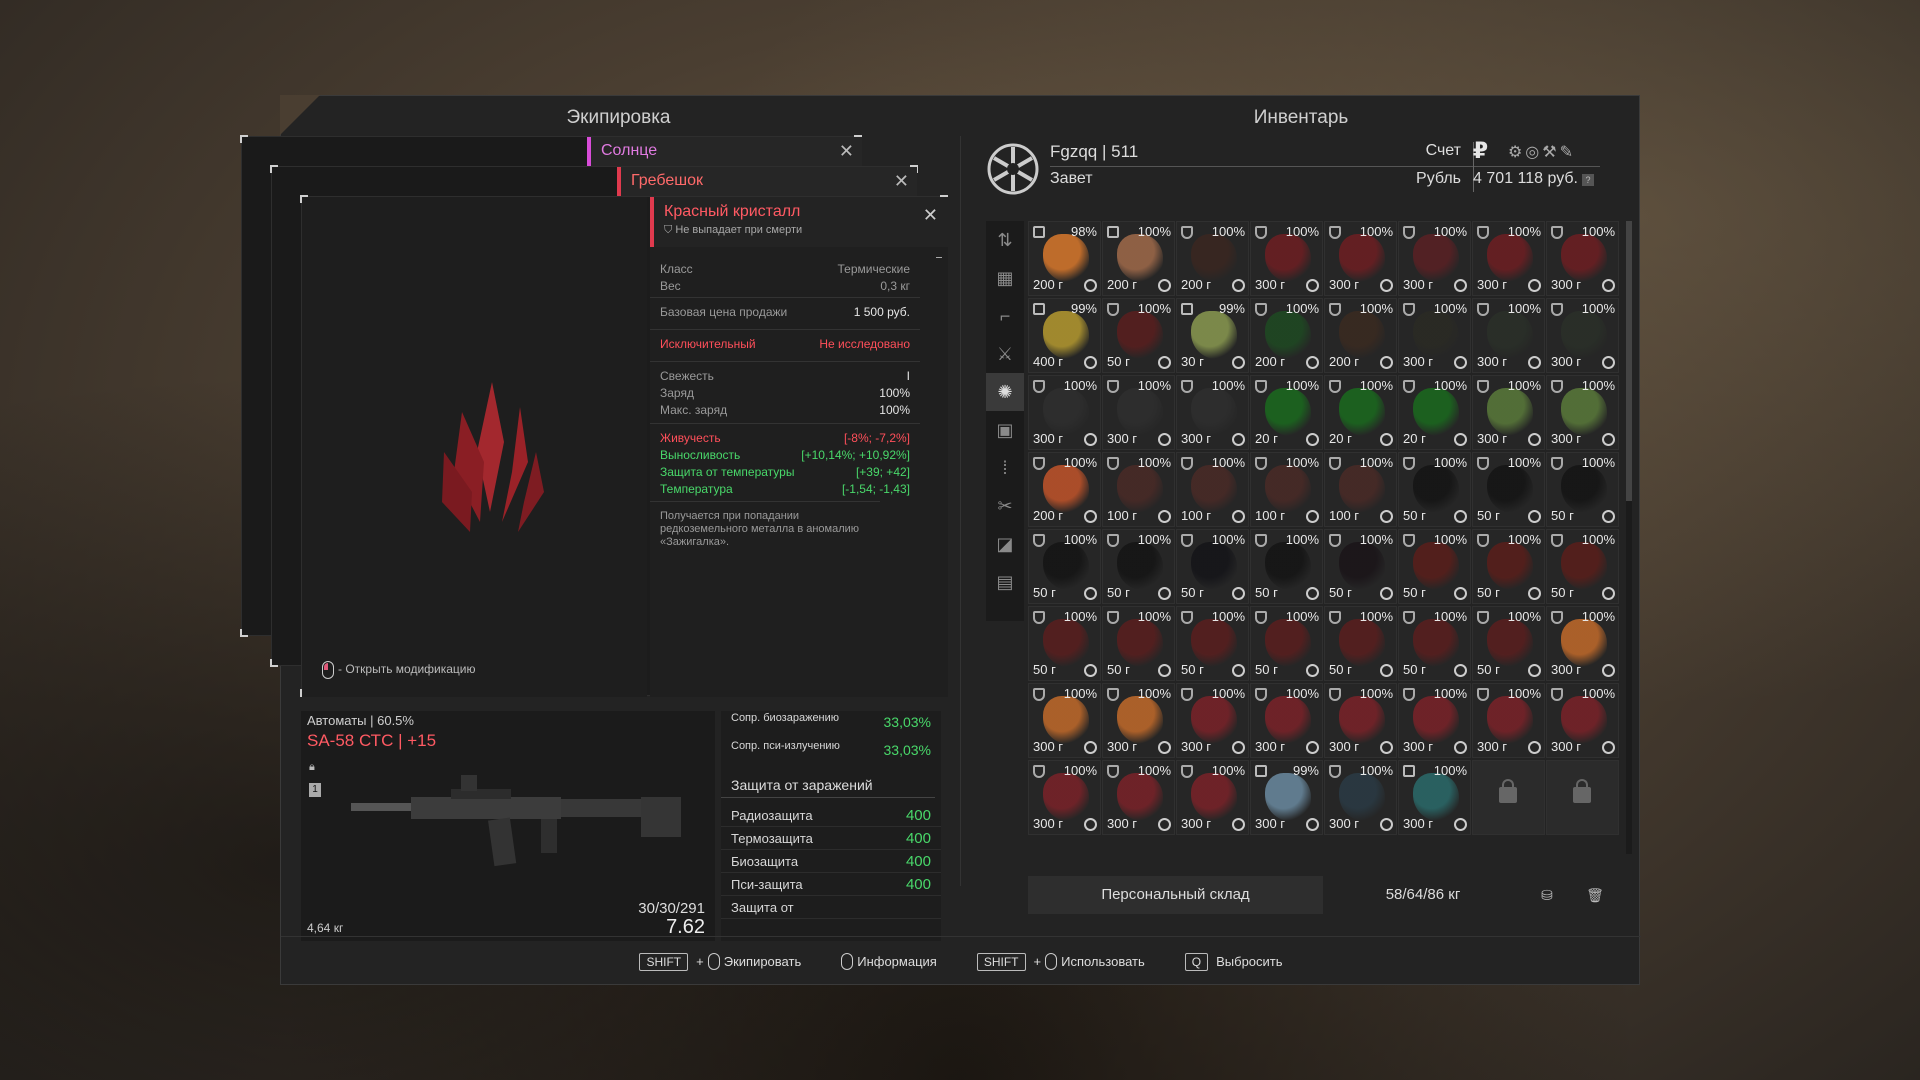 The height and width of the screenshot is (1080, 1920). Describe the element at coordinates (1005, 582) in the screenshot. I see `container-filter-icon: ▤` at that location.